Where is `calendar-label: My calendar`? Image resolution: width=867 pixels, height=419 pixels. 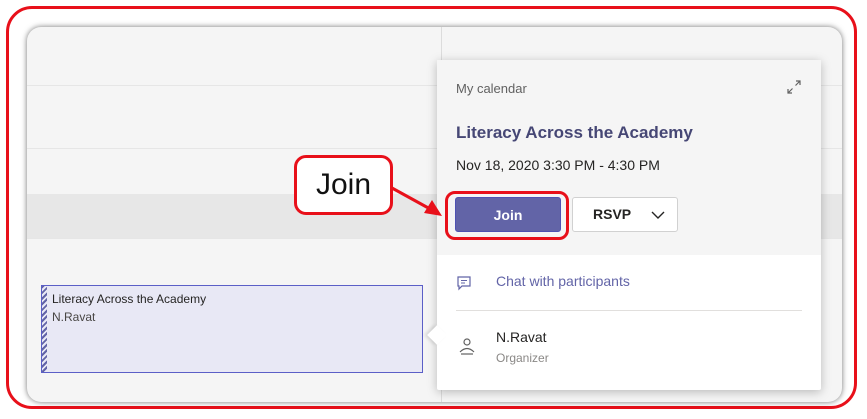 calendar-label: My calendar is located at coordinates (491, 88).